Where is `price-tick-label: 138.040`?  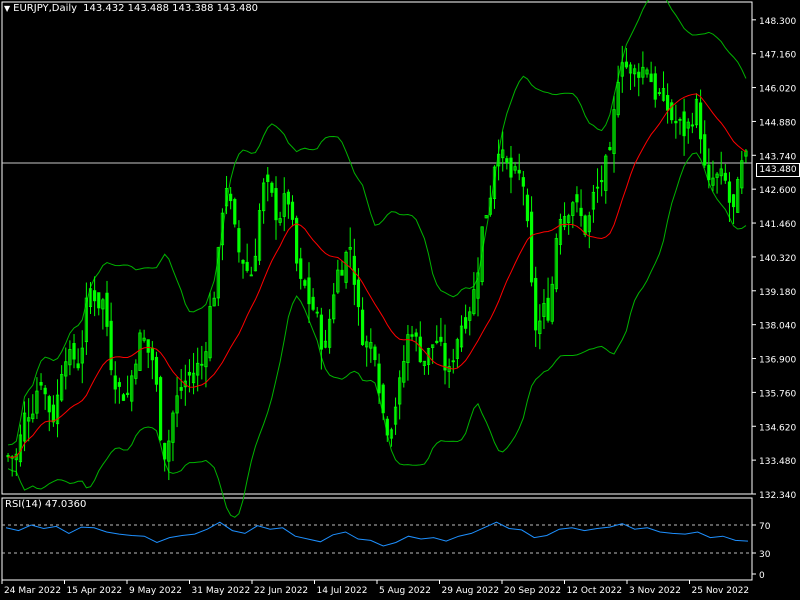
price-tick-label: 138.040 is located at coordinates (777, 327).